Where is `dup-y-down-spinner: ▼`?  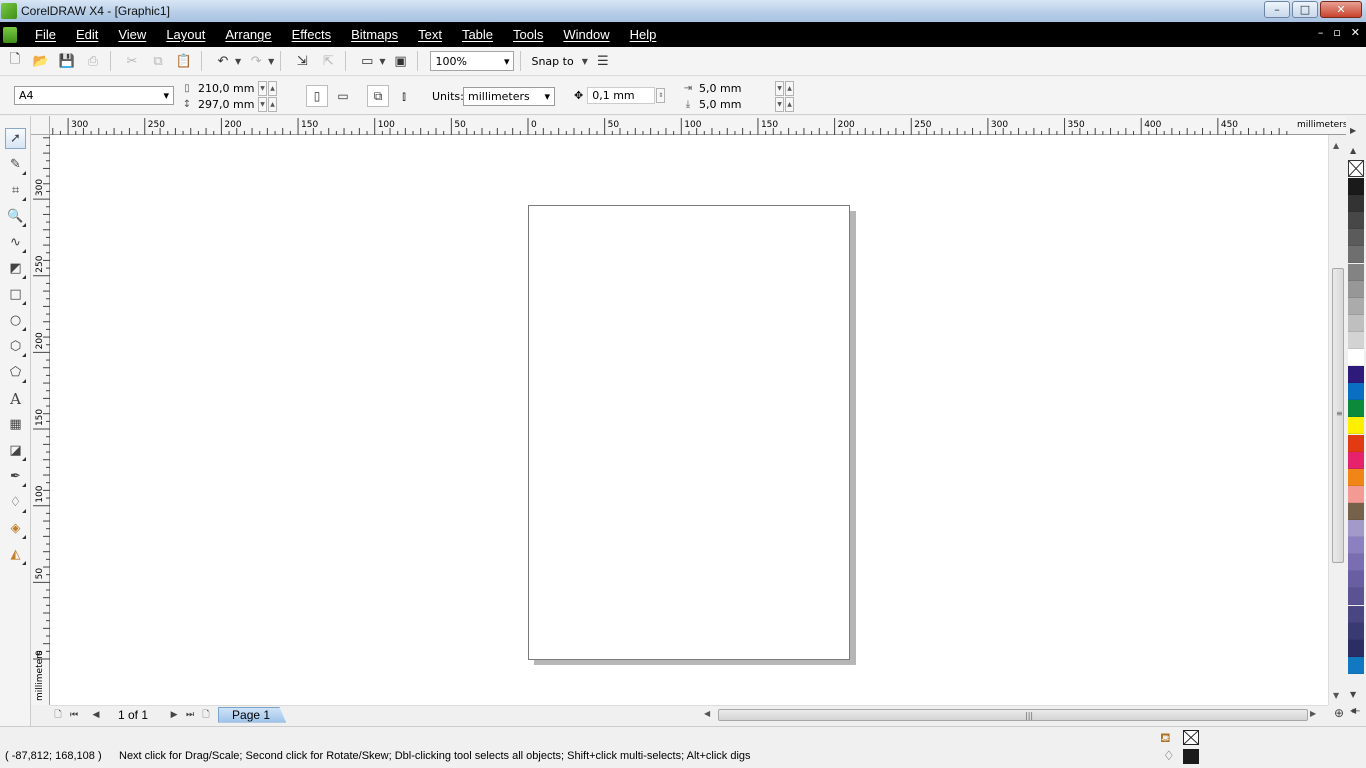
dup-y-down-spinner: ▼ is located at coordinates (779, 104).